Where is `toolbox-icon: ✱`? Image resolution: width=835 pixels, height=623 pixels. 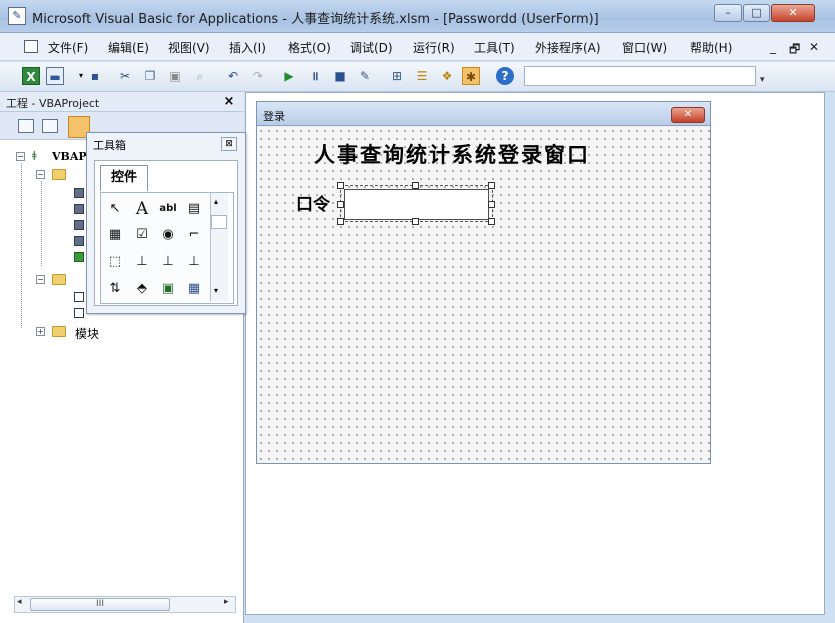 toolbox-icon: ✱ is located at coordinates (471, 76).